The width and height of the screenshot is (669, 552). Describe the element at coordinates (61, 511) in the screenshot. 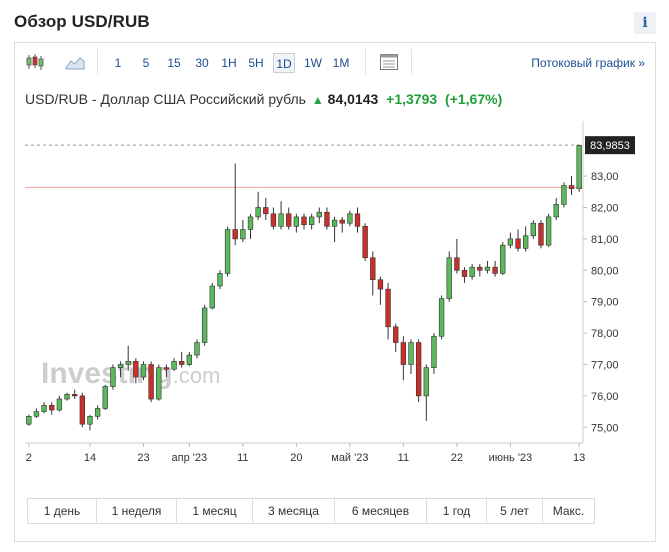

I see `range-1d: 1 день` at that location.